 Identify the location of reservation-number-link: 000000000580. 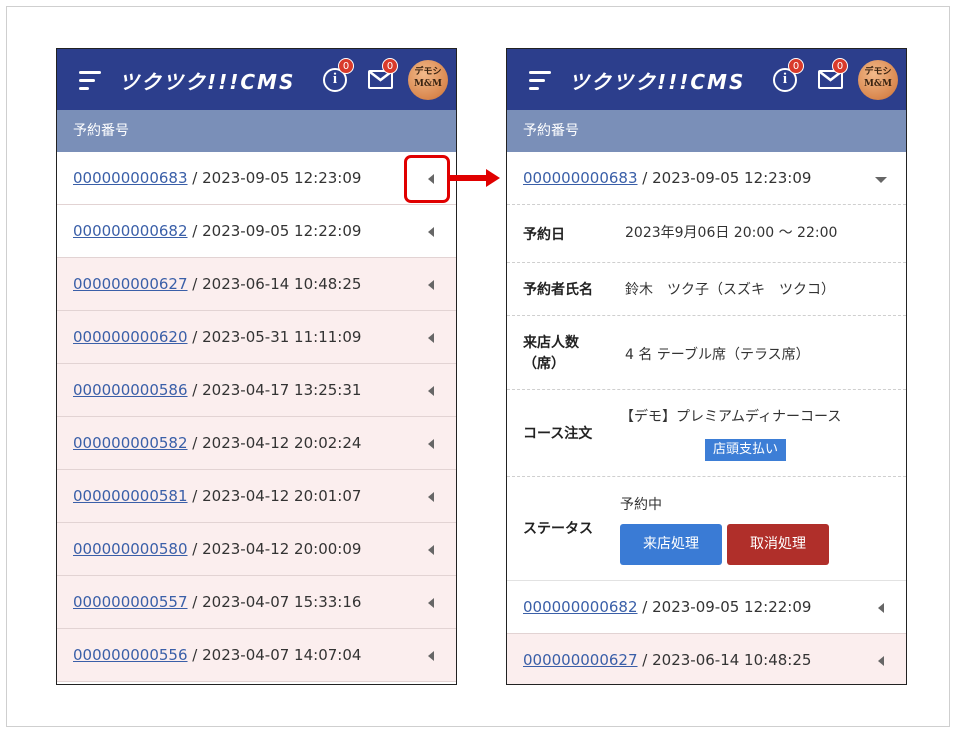
(130, 549).